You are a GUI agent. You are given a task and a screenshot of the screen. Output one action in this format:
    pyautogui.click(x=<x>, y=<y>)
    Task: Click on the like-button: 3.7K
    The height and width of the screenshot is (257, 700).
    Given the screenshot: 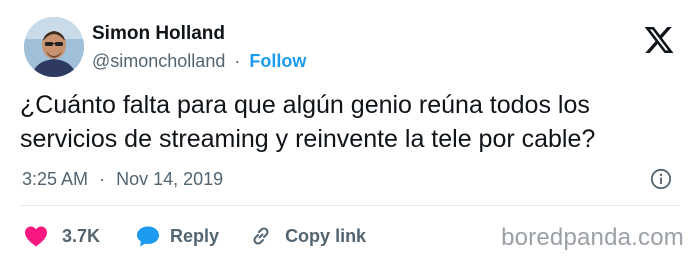 What is the action you would take?
    pyautogui.click(x=62, y=236)
    